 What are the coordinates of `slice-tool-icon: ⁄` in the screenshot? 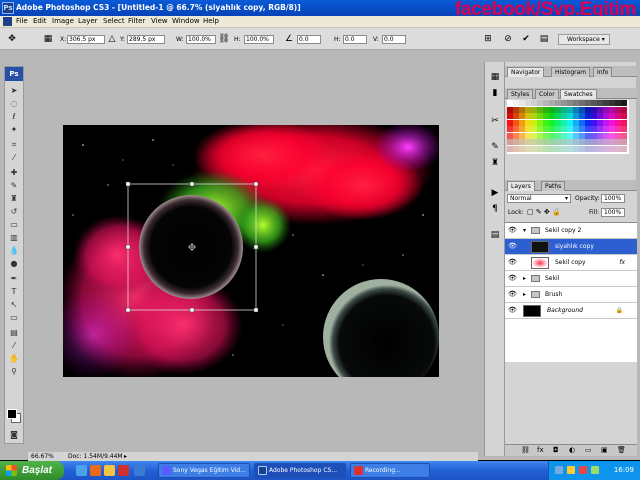 It's located at (14, 157).